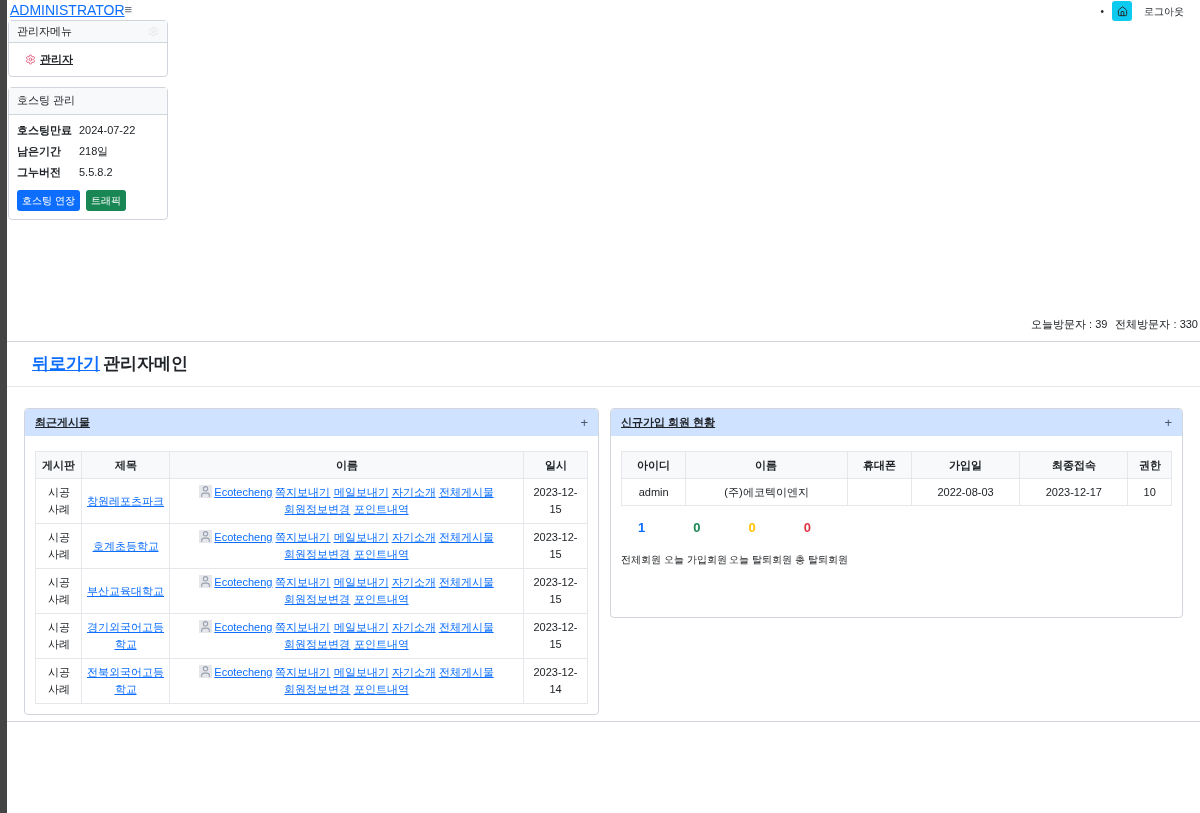  Describe the element at coordinates (668, 423) in the screenshot. I see `card-title: 신규가입 회원 현황` at that location.